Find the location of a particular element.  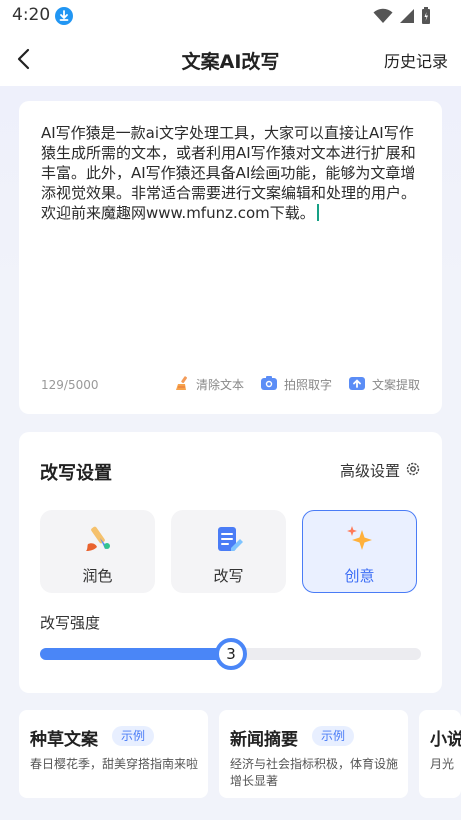

strength-slider: 3 is located at coordinates (230, 654).